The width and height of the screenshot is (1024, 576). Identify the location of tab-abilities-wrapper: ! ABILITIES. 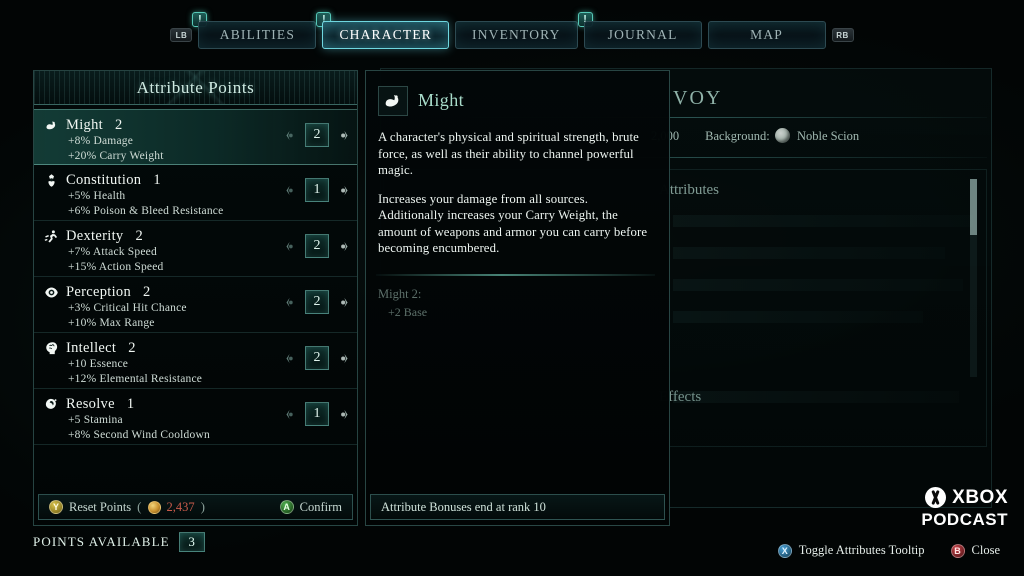
(254, 30).